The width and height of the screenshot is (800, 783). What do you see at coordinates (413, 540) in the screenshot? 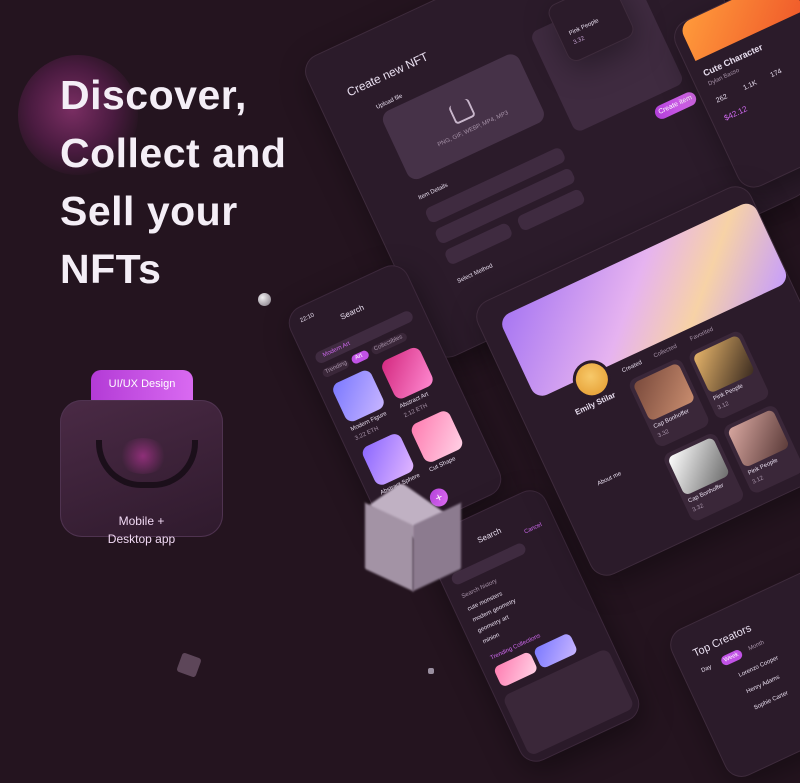
I see `floating-cube` at bounding box center [413, 540].